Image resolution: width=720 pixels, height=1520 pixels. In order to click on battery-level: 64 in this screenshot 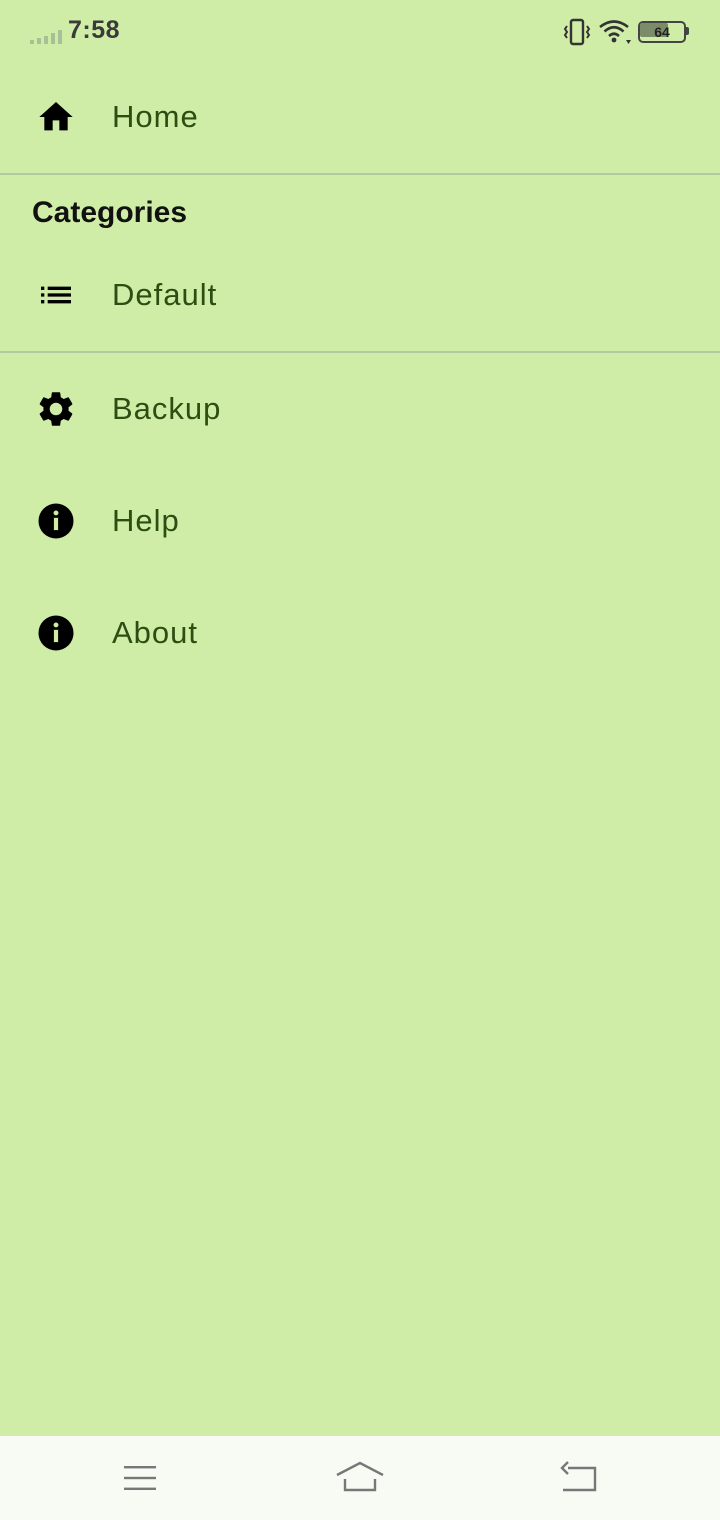, I will do `click(662, 32)`.